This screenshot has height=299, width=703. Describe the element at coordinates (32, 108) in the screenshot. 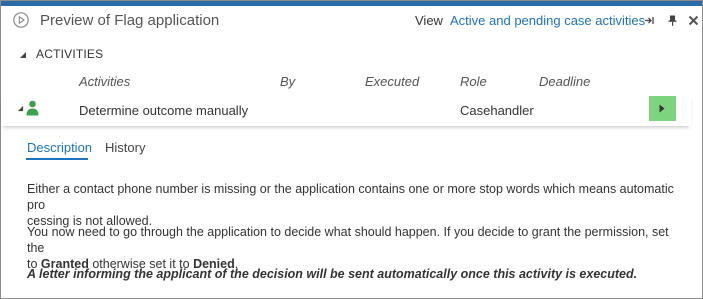

I see `person-icon` at that location.